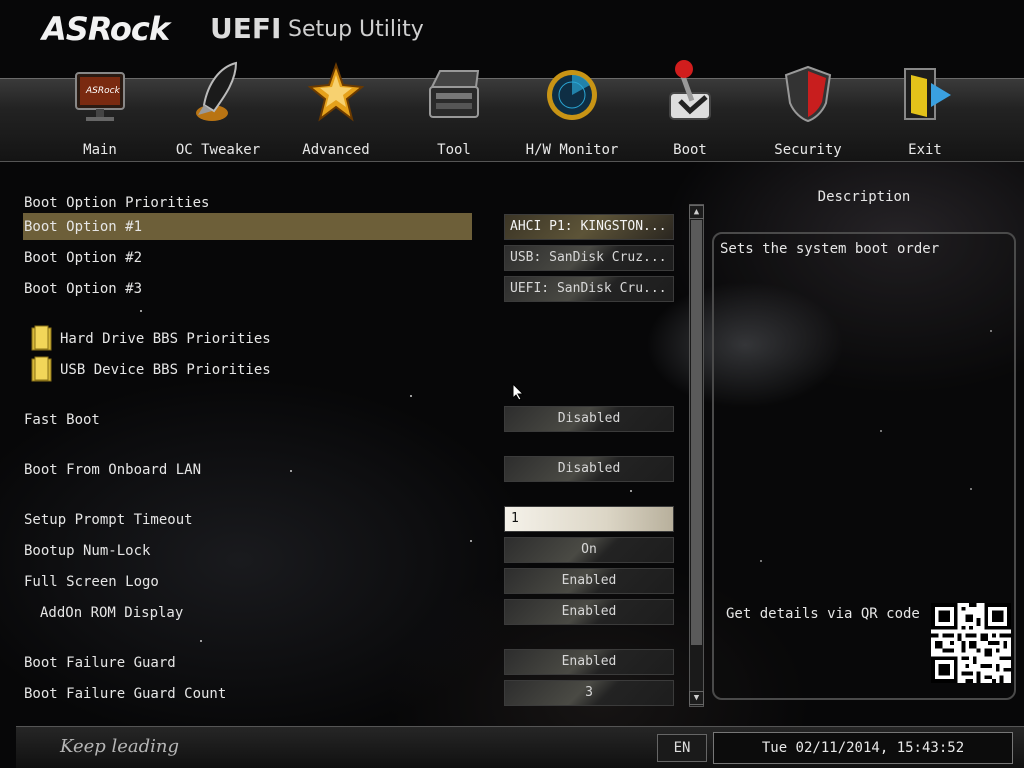  Describe the element at coordinates (83, 227) in the screenshot. I see `boot-option-1-label: Boot Option #1` at that location.